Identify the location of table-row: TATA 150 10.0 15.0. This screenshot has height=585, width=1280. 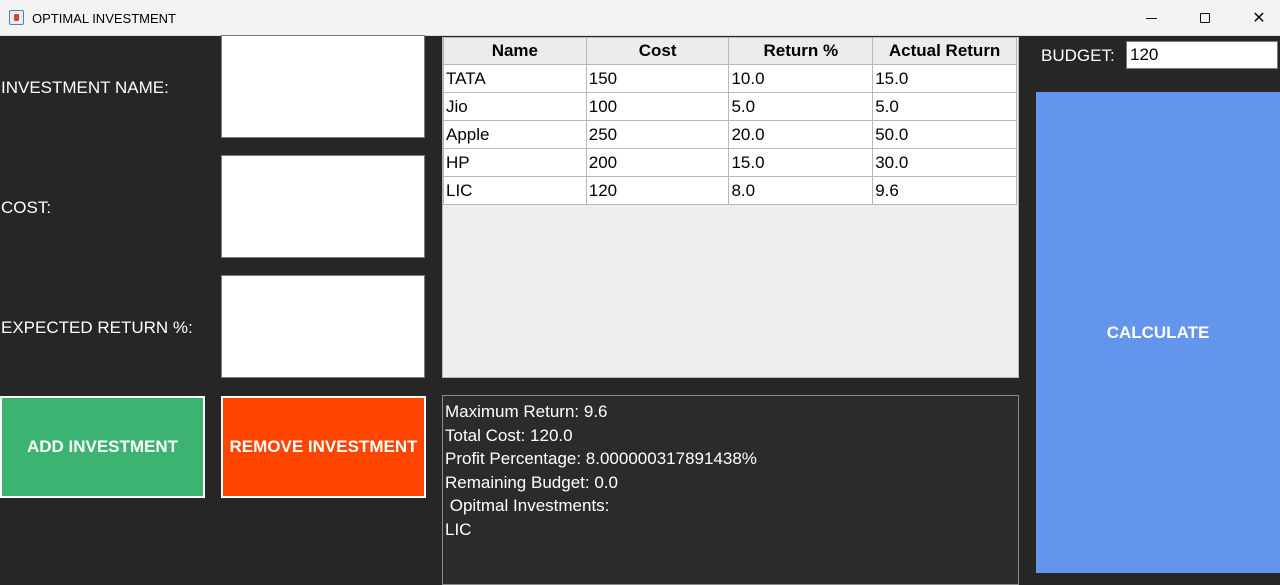
(730, 78).